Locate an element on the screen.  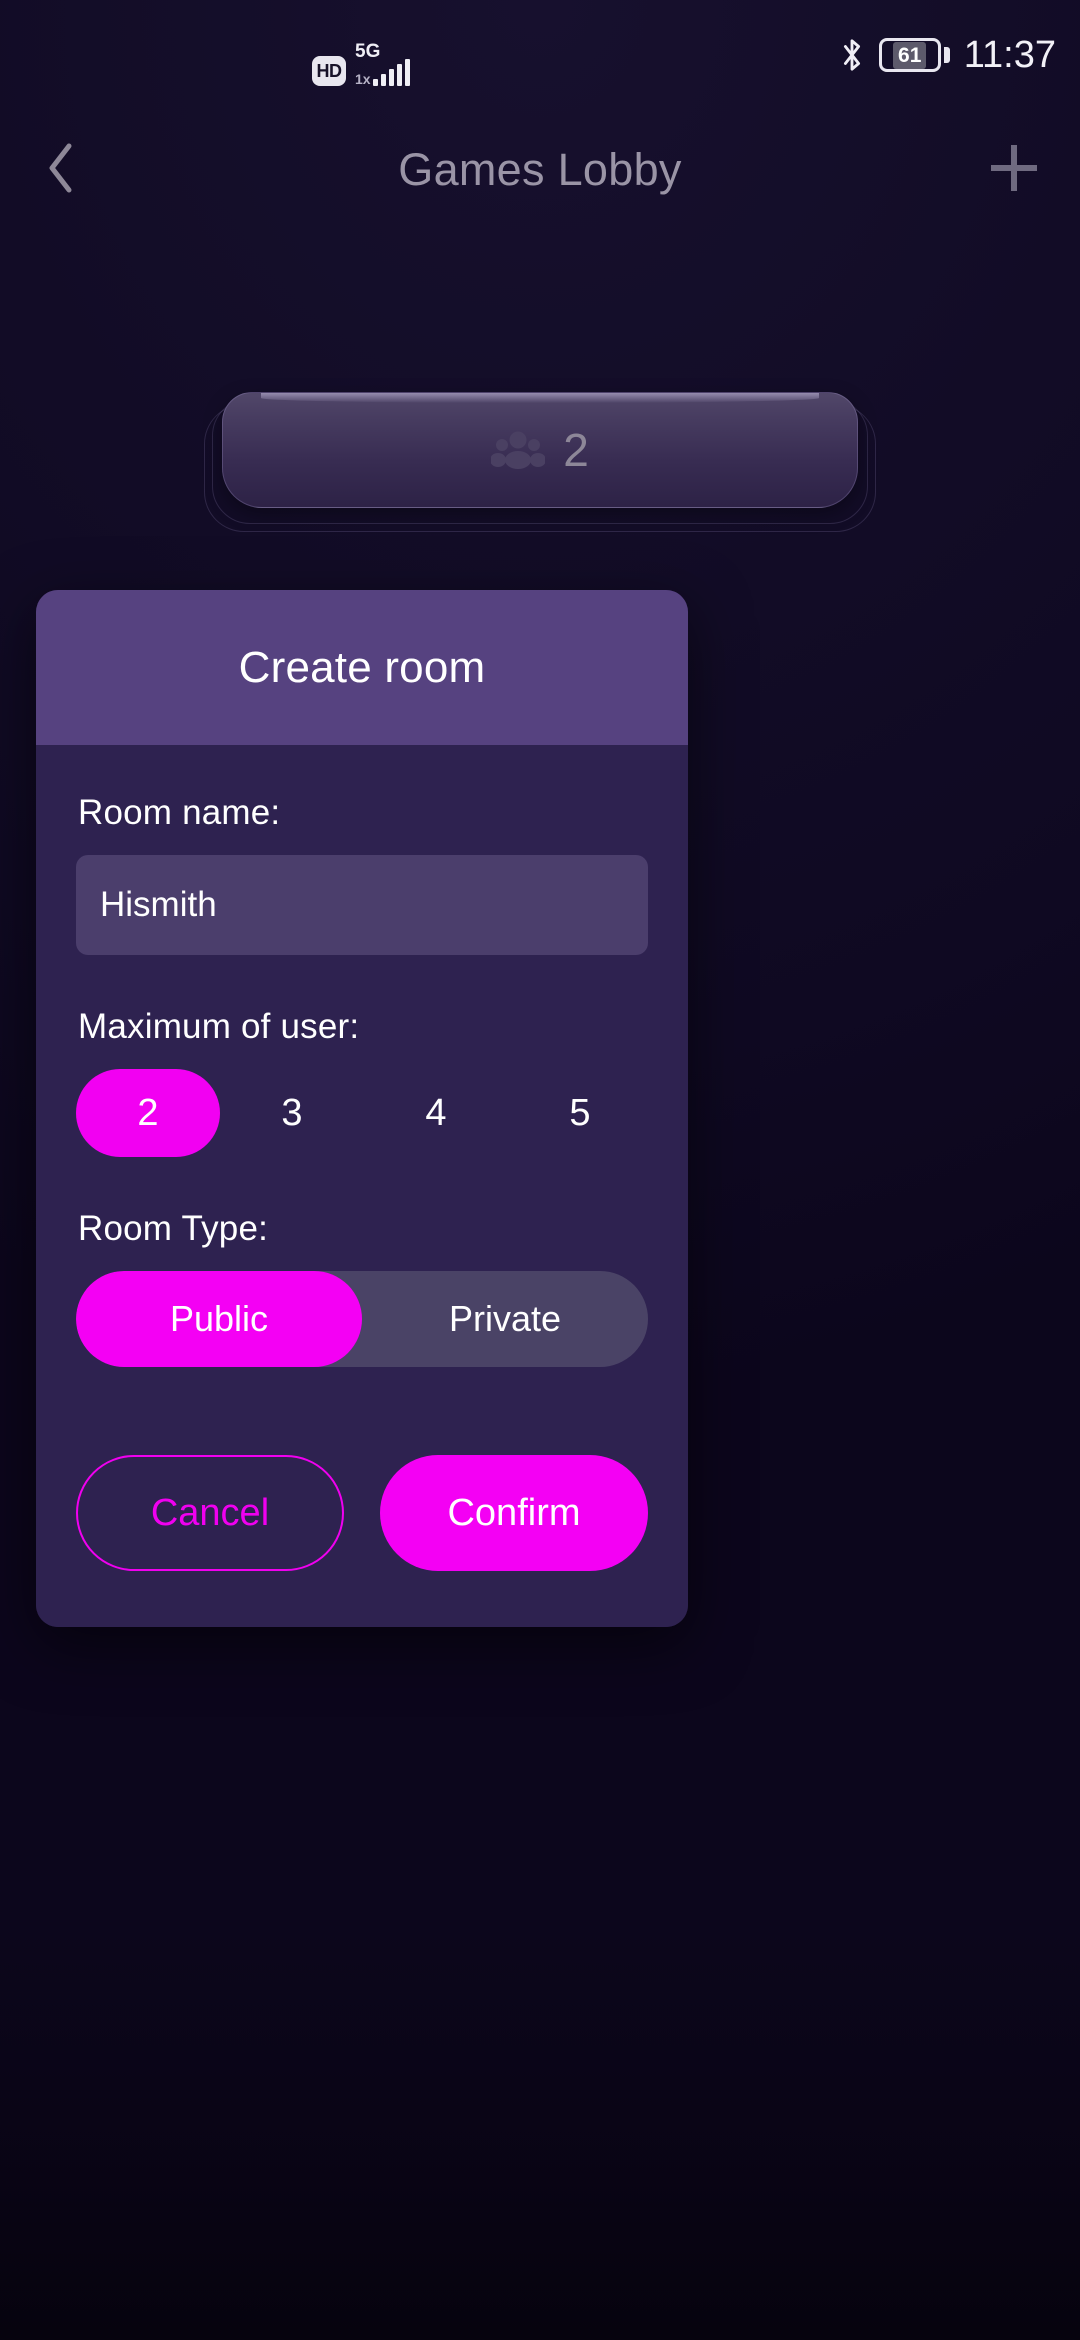
signal-strength-icon: 1x is located at coordinates (382, 73).